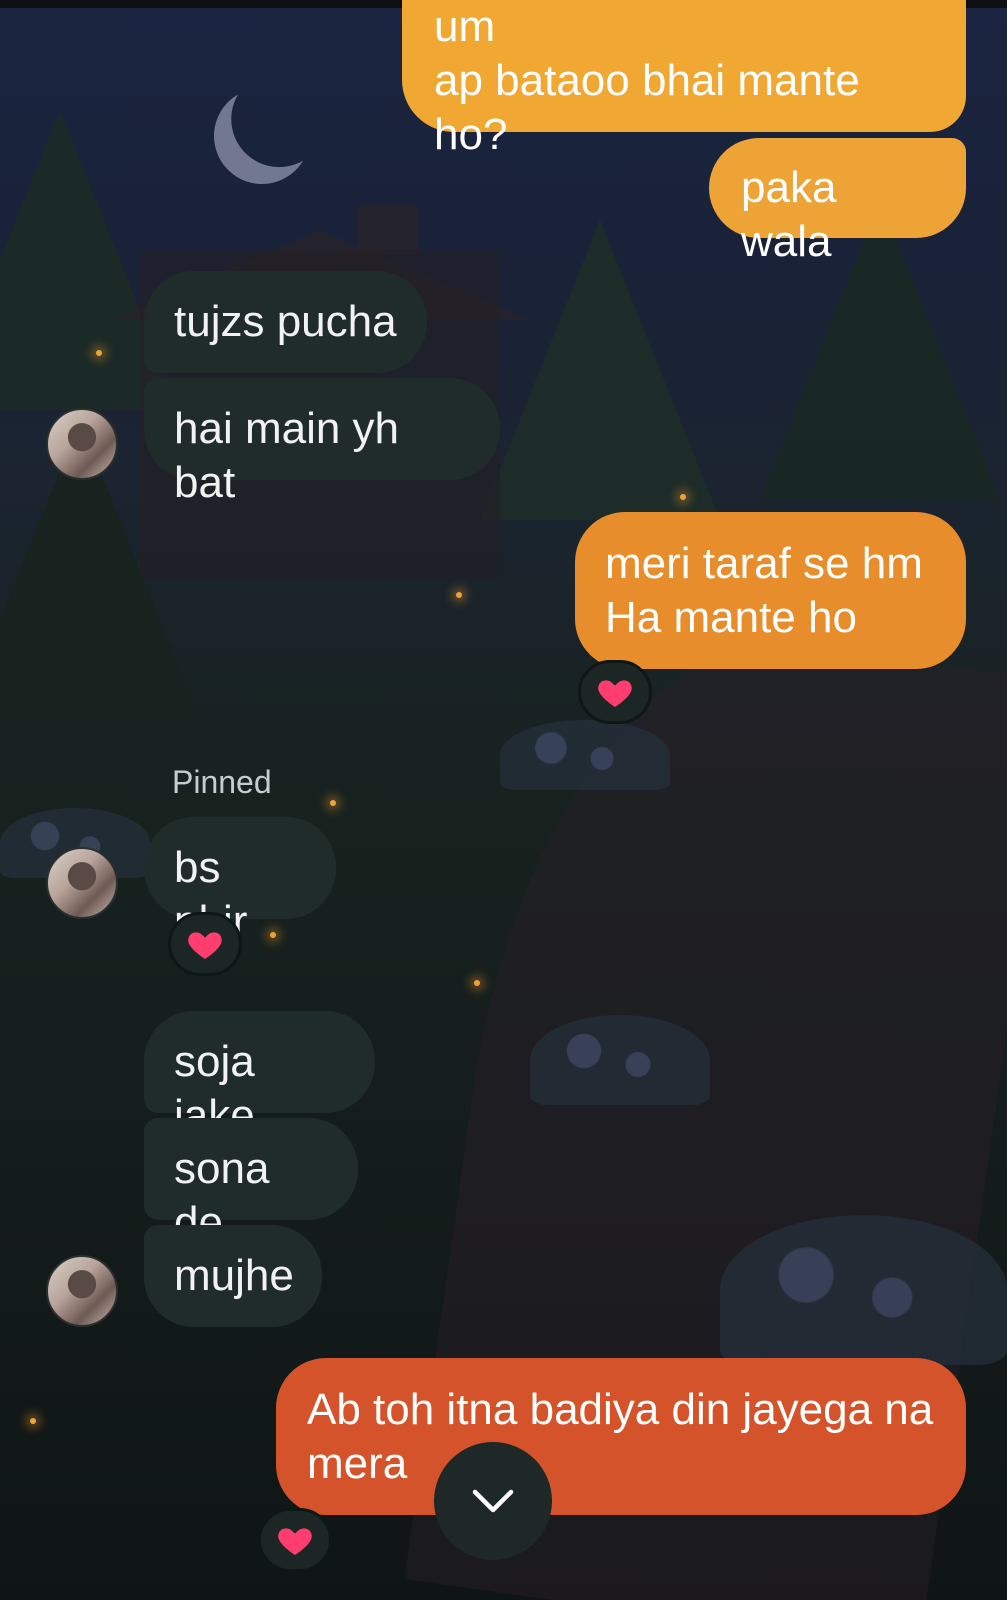 Image resolution: width=1007 pixels, height=1600 pixels. Describe the element at coordinates (621, 1436) in the screenshot. I see `message-bubble-outgoing: Ab toh itna badiya din jayega na mera` at that location.